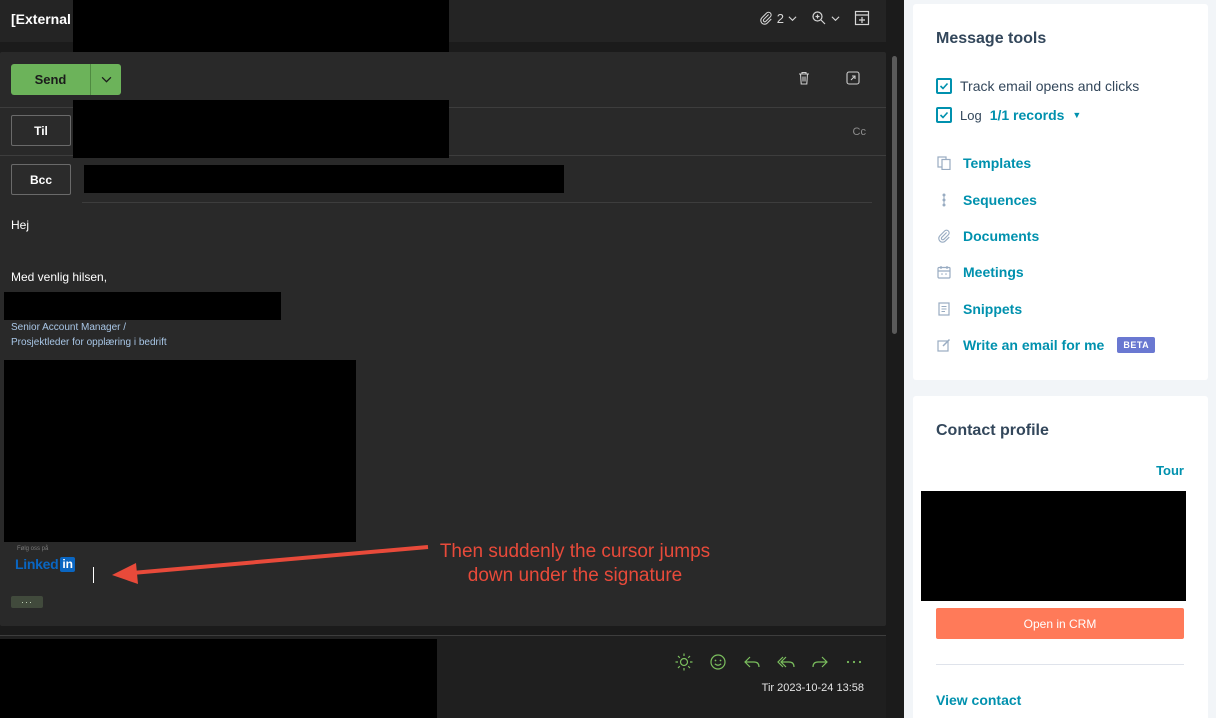 This screenshot has width=1216, height=718. I want to click on linkedin-word: Linked, so click(37, 564).